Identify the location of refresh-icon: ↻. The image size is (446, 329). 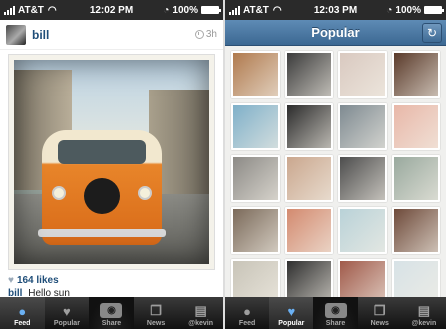
(432, 33).